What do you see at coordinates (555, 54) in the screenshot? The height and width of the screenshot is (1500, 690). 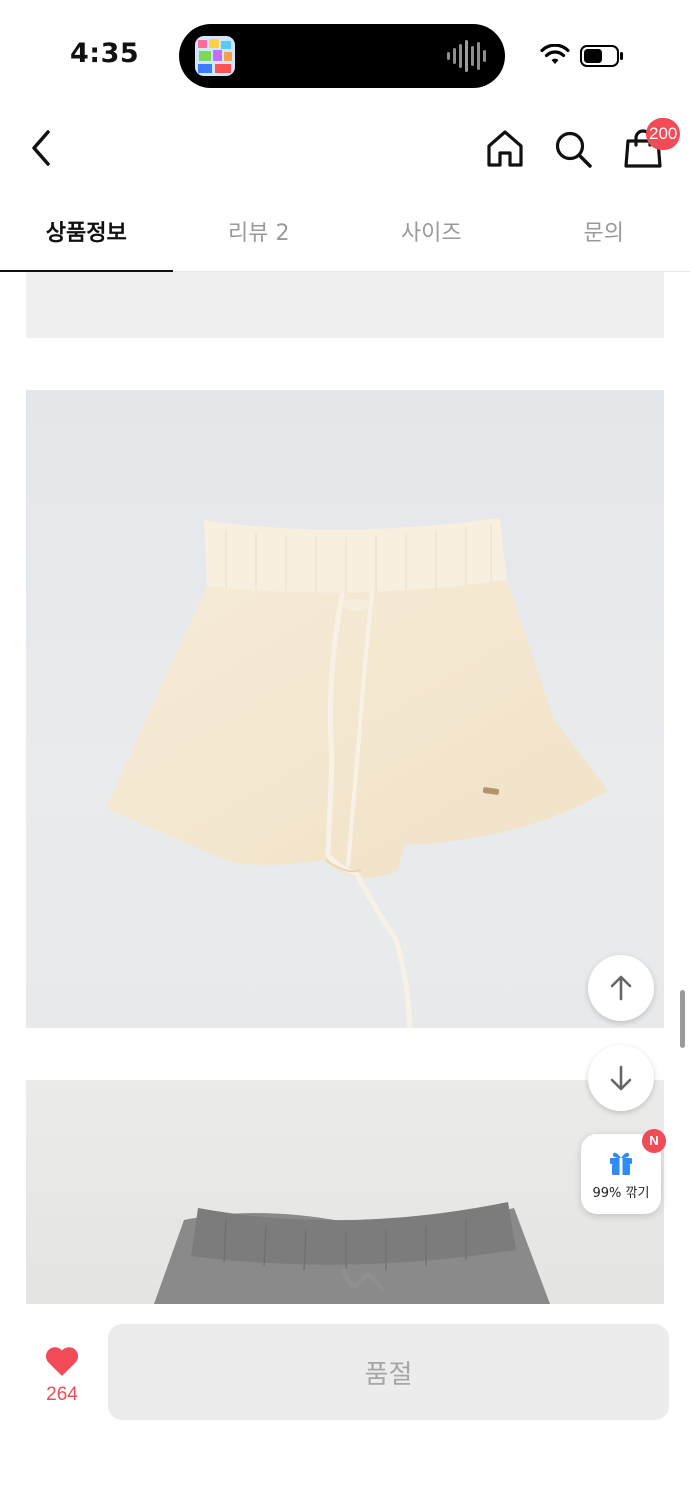 I see `wifi-icon` at bounding box center [555, 54].